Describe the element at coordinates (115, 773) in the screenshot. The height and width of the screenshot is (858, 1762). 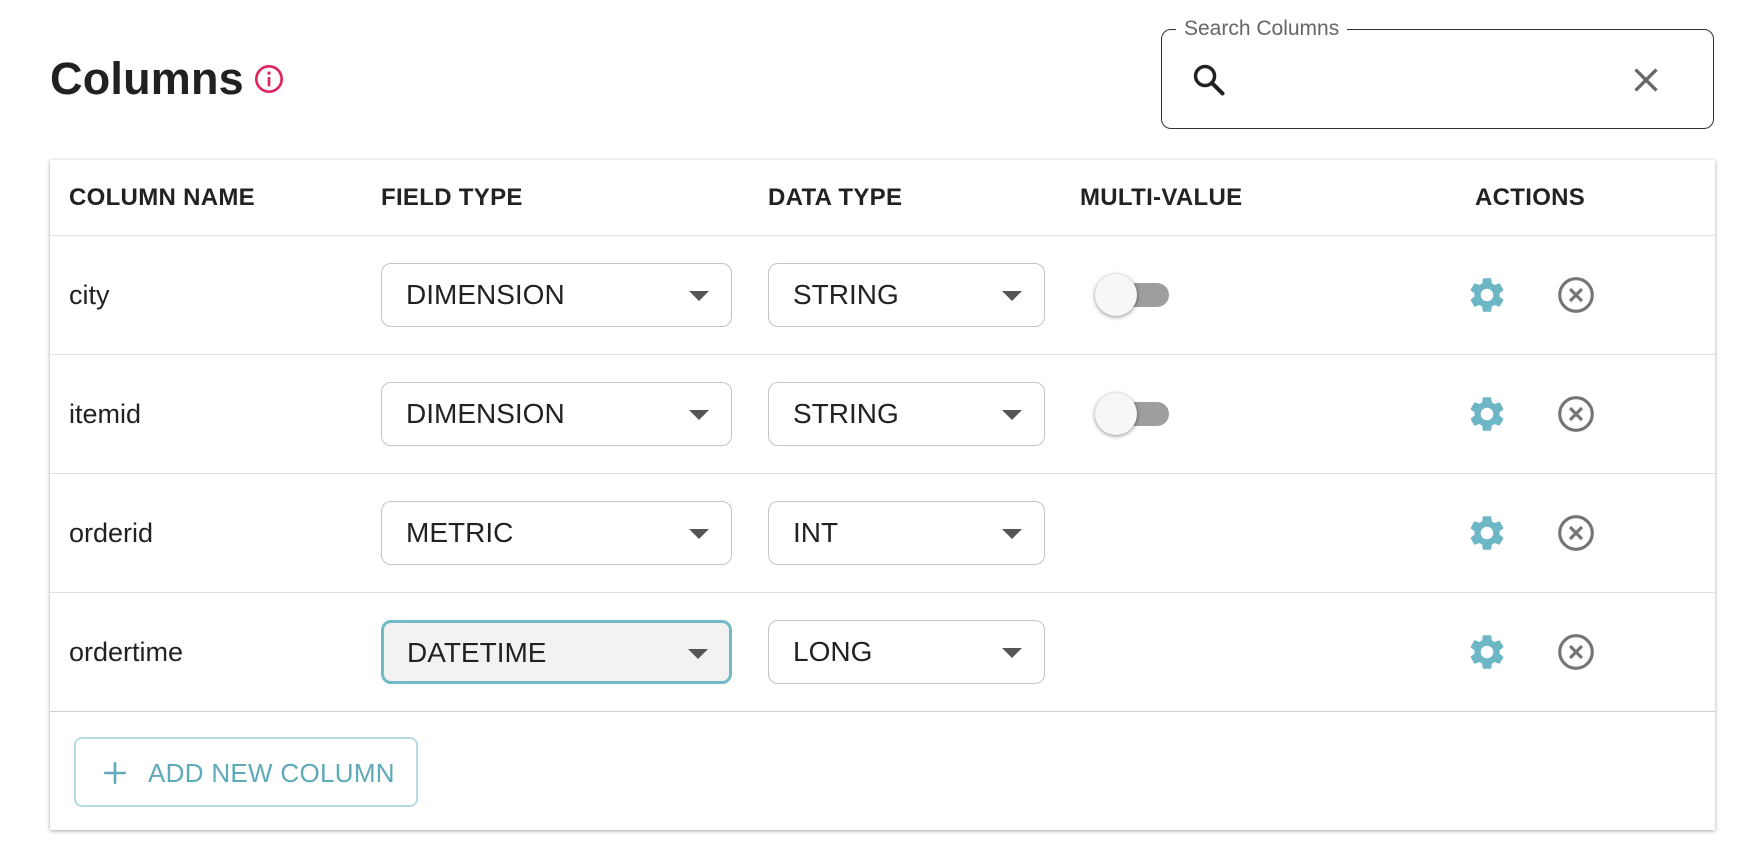
I see `plus-icon` at that location.